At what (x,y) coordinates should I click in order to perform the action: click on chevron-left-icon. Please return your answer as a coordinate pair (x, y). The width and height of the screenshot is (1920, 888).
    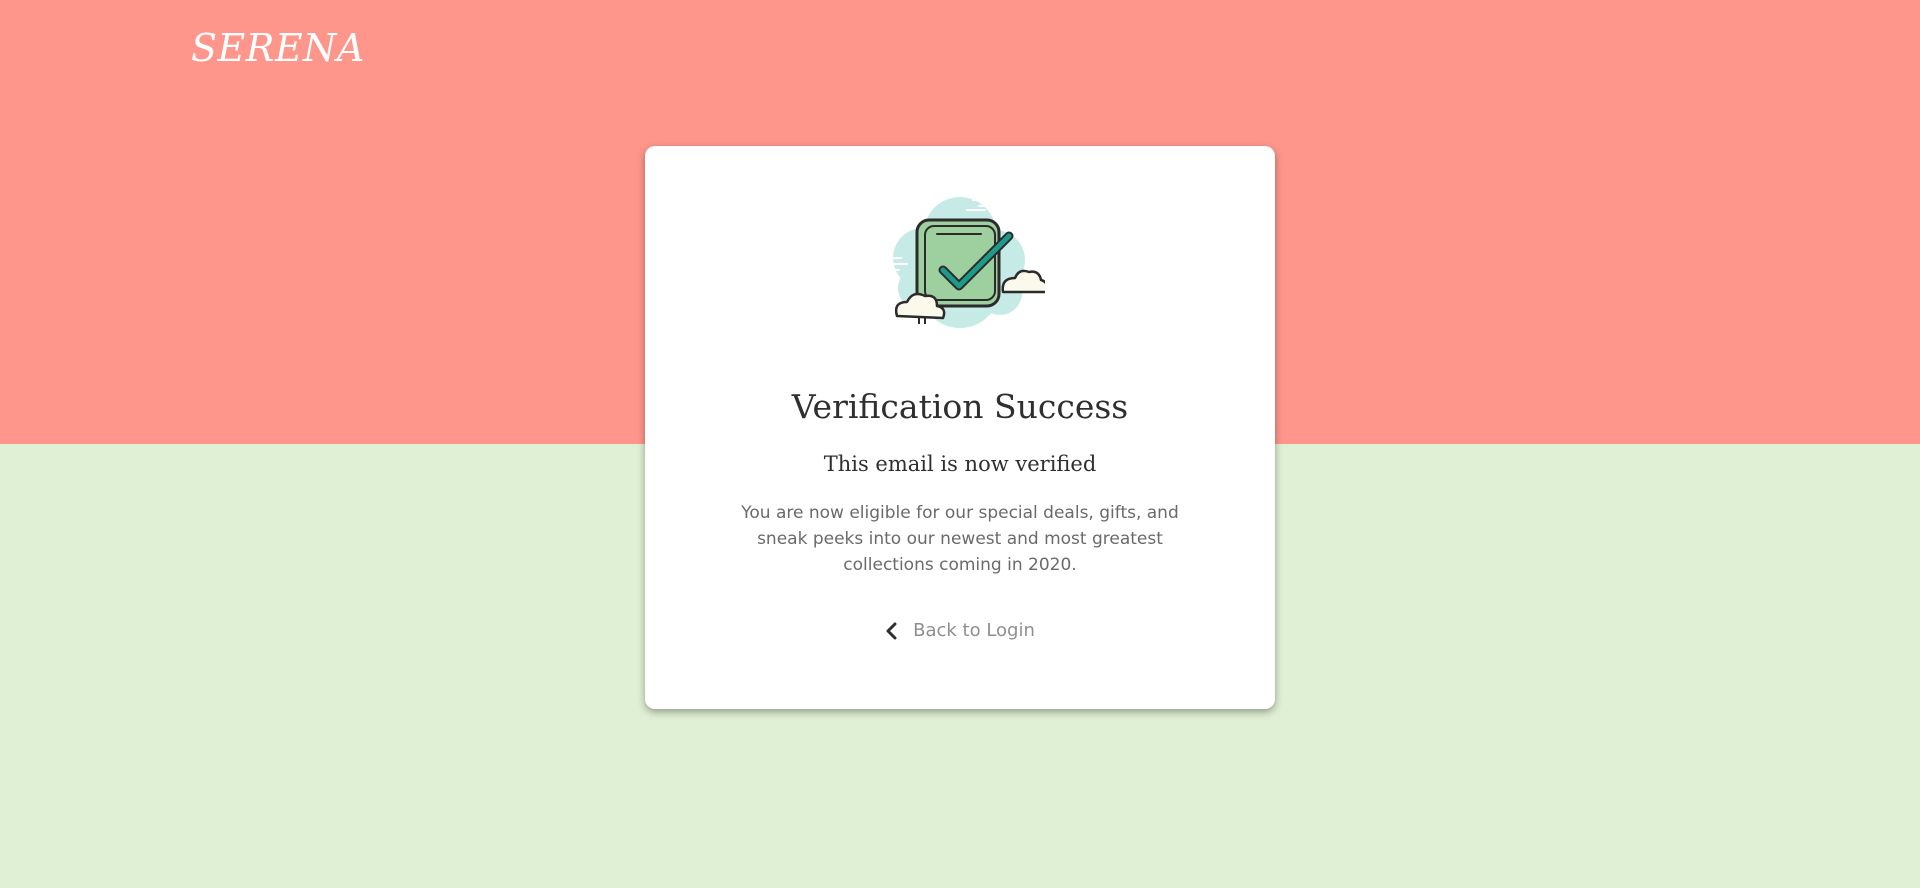
    Looking at the image, I should click on (892, 631).